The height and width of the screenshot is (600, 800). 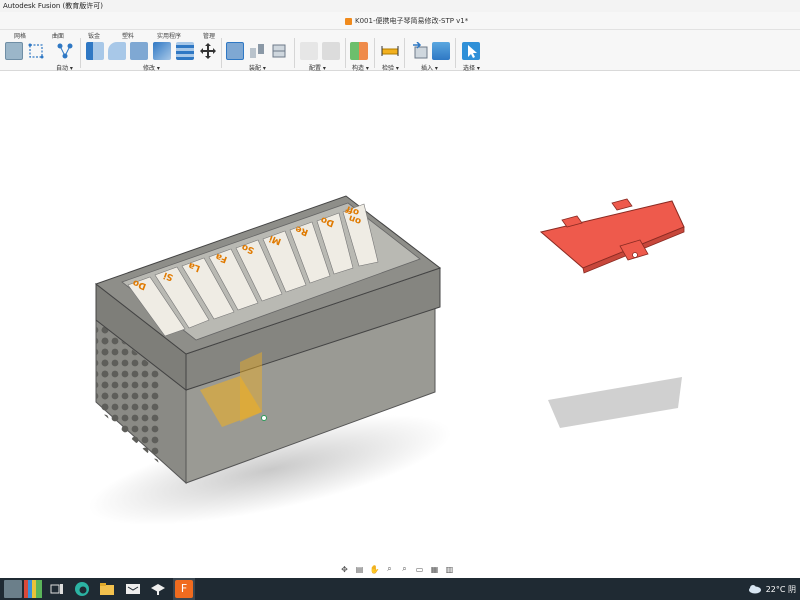 I want to click on grid-icon: ▦, so click(x=434, y=569).